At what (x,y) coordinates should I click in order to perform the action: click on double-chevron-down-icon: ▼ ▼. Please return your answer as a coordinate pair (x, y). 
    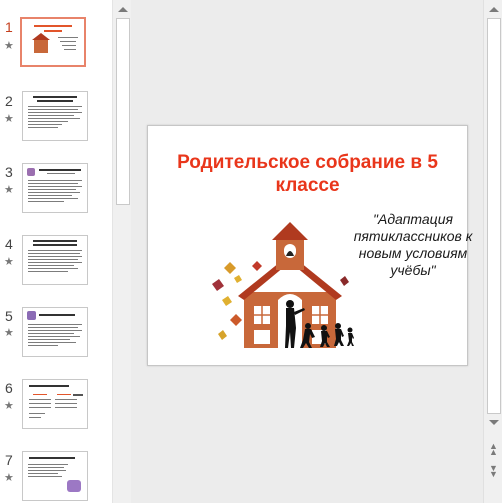
    Looking at the image, I should click on (493, 471).